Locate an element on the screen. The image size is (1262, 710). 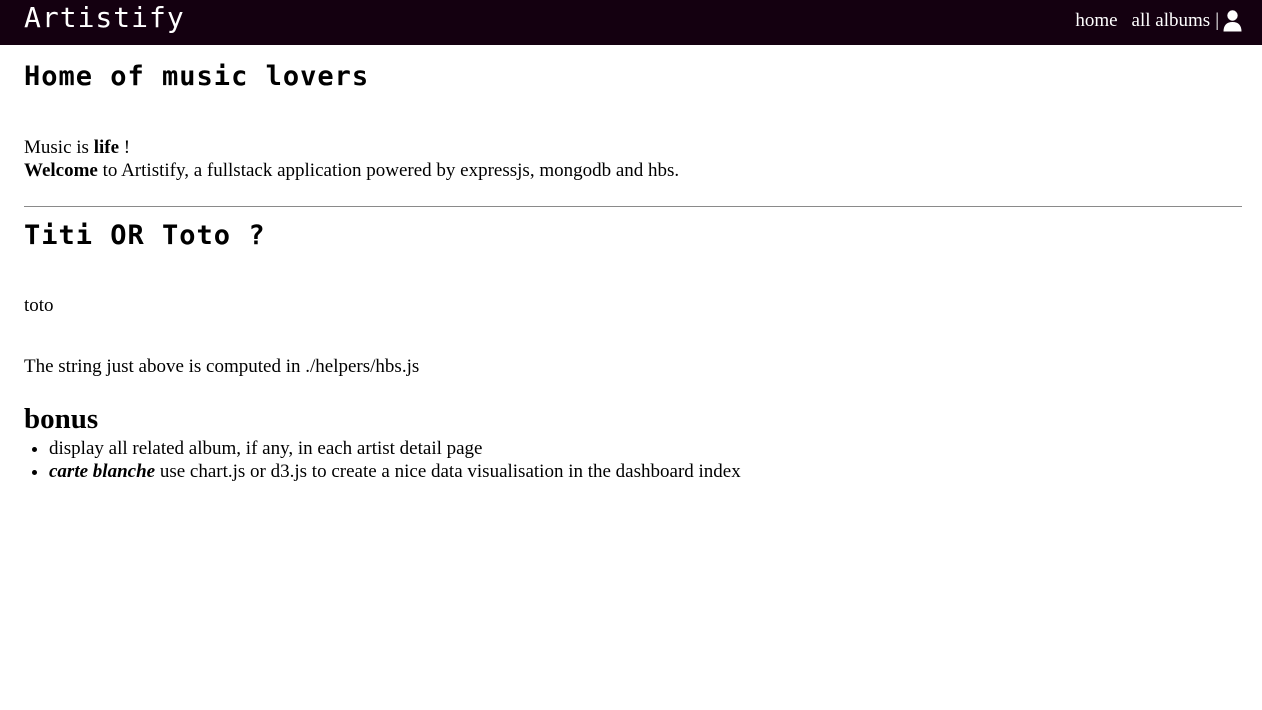
intro-line1-bold: life is located at coordinates (106, 147).